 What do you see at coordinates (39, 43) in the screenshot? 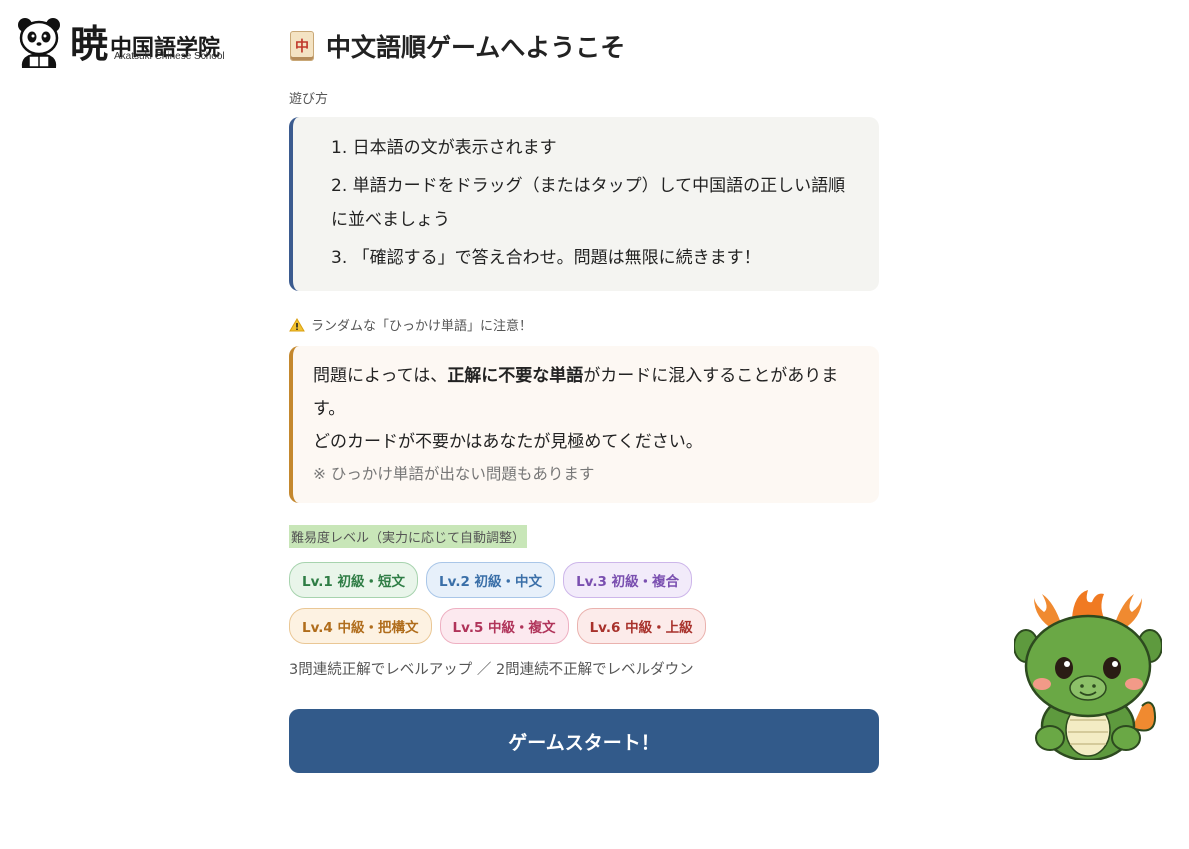
I see `panda-icon` at bounding box center [39, 43].